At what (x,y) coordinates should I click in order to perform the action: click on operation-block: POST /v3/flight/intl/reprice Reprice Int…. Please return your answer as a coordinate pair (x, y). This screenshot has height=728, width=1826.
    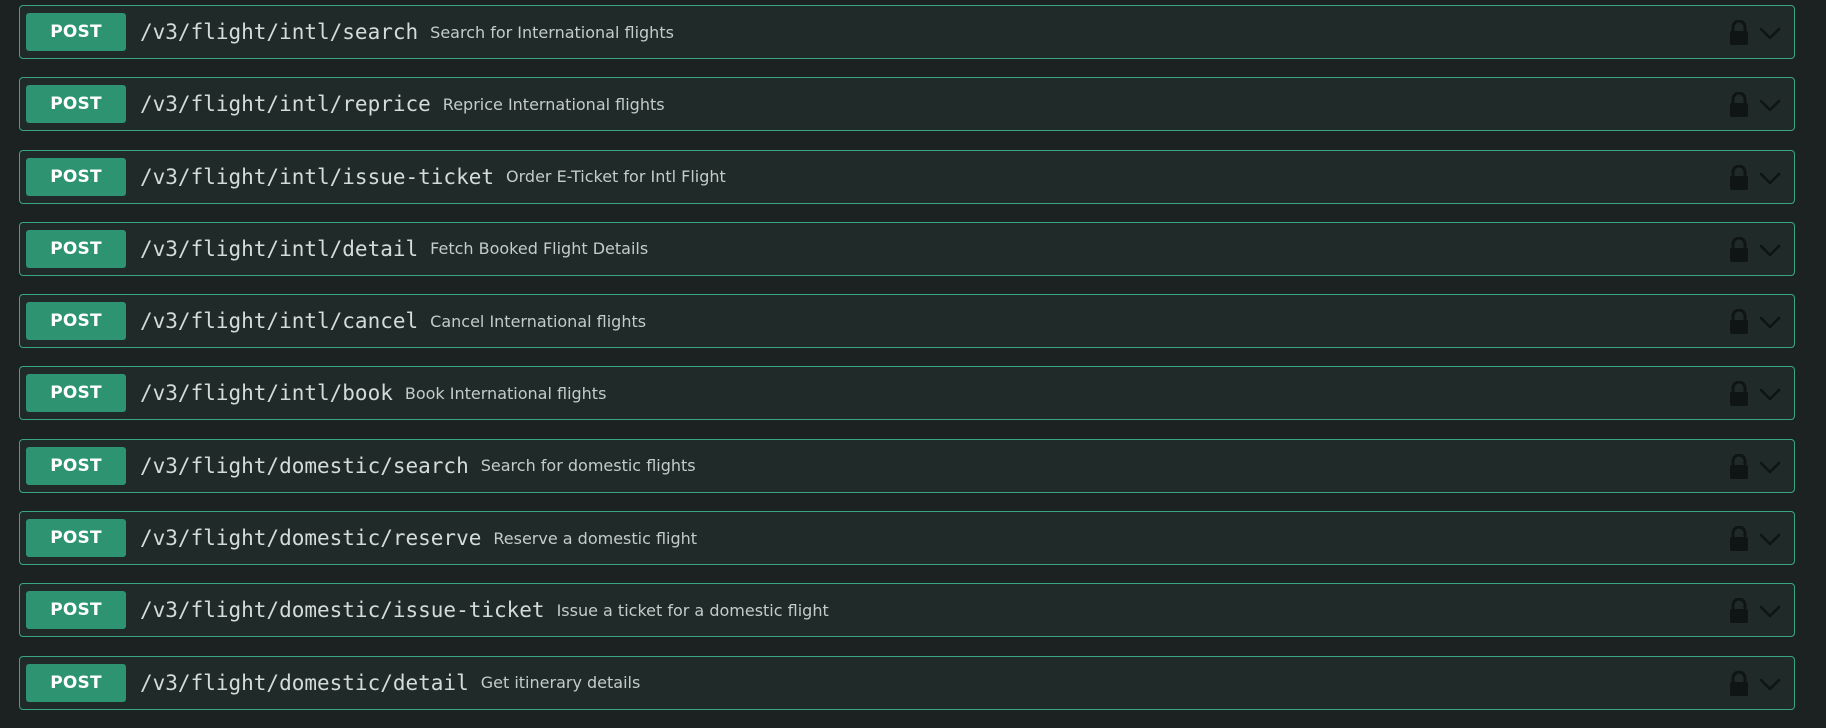
    Looking at the image, I should click on (907, 104).